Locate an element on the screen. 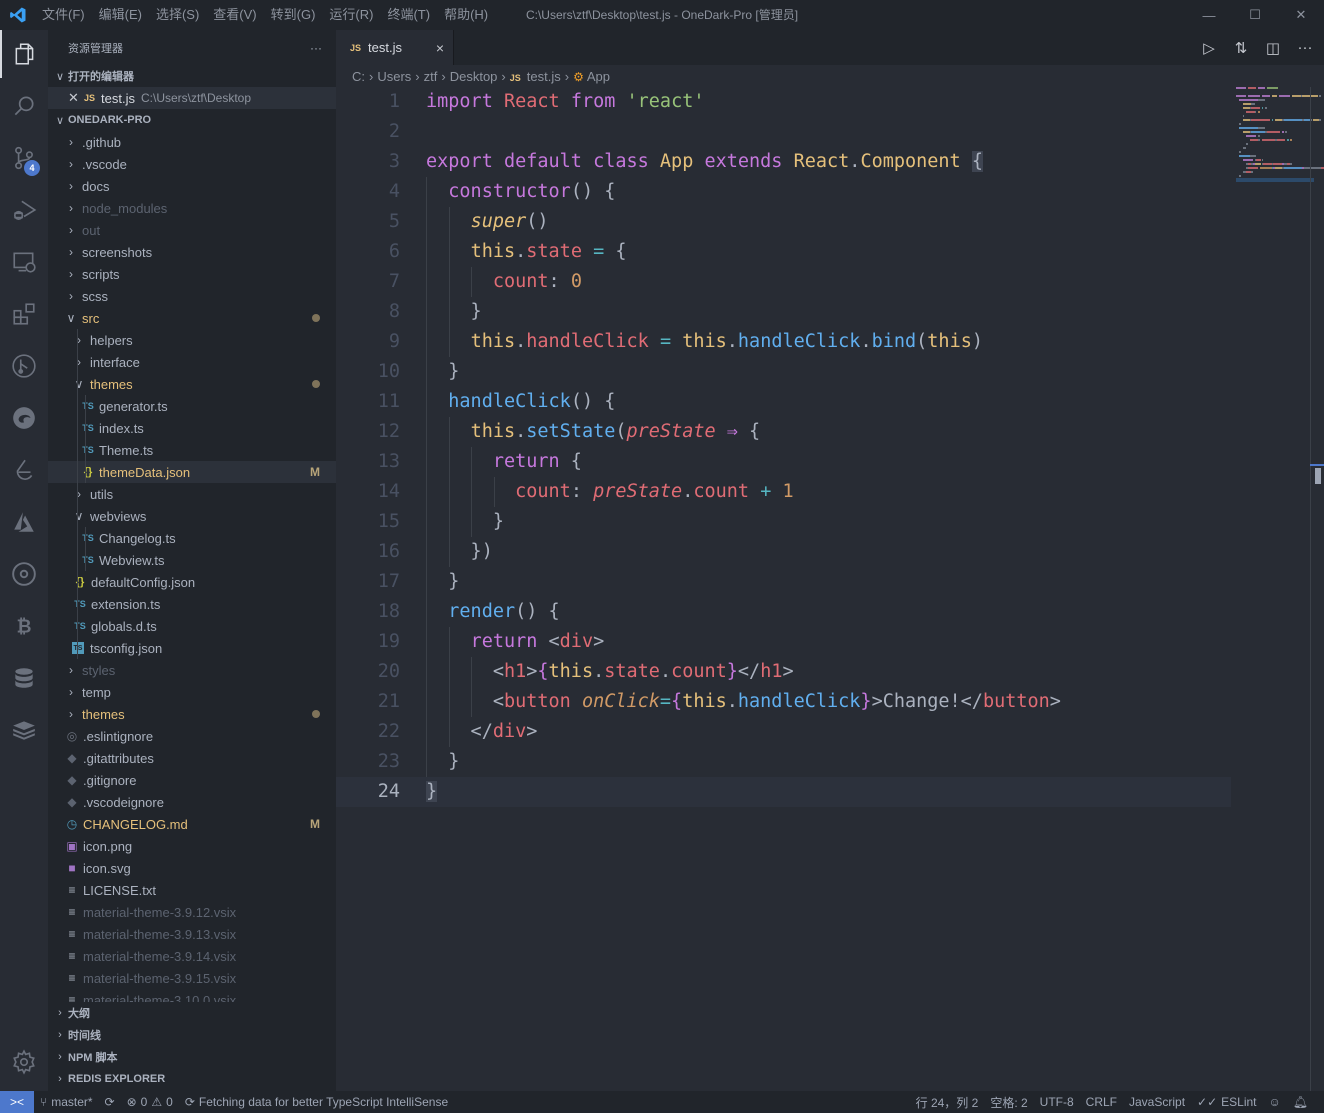  file-item: TS Theme.ts is located at coordinates (192, 450).